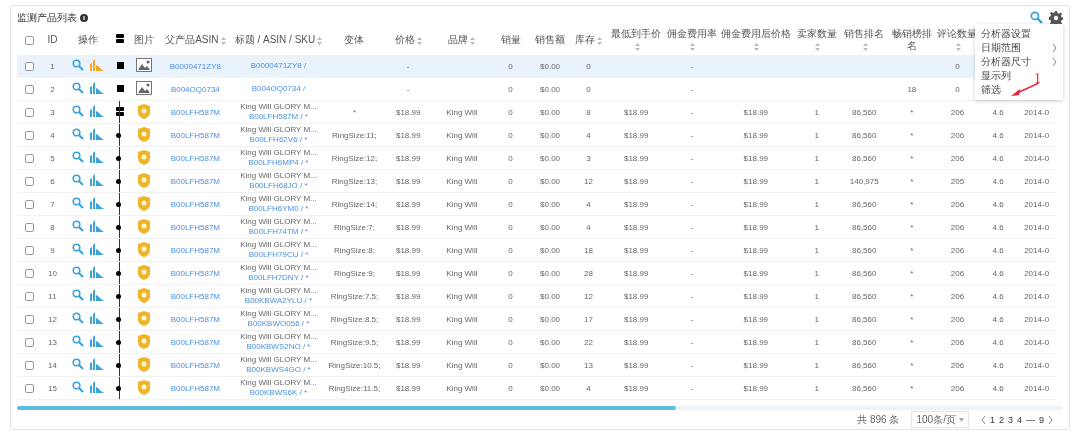 Image resolution: width=1080 pixels, height=435 pixels. Describe the element at coordinates (911, 40) in the screenshot. I see `column-header: 畅销榜排名` at that location.